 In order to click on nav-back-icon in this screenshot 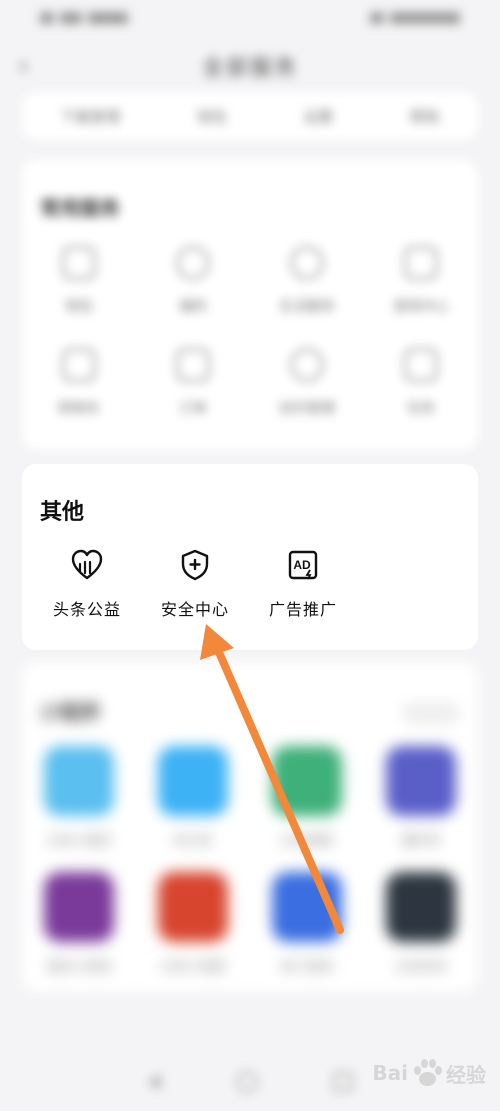, I will do `click(154, 1081)`.